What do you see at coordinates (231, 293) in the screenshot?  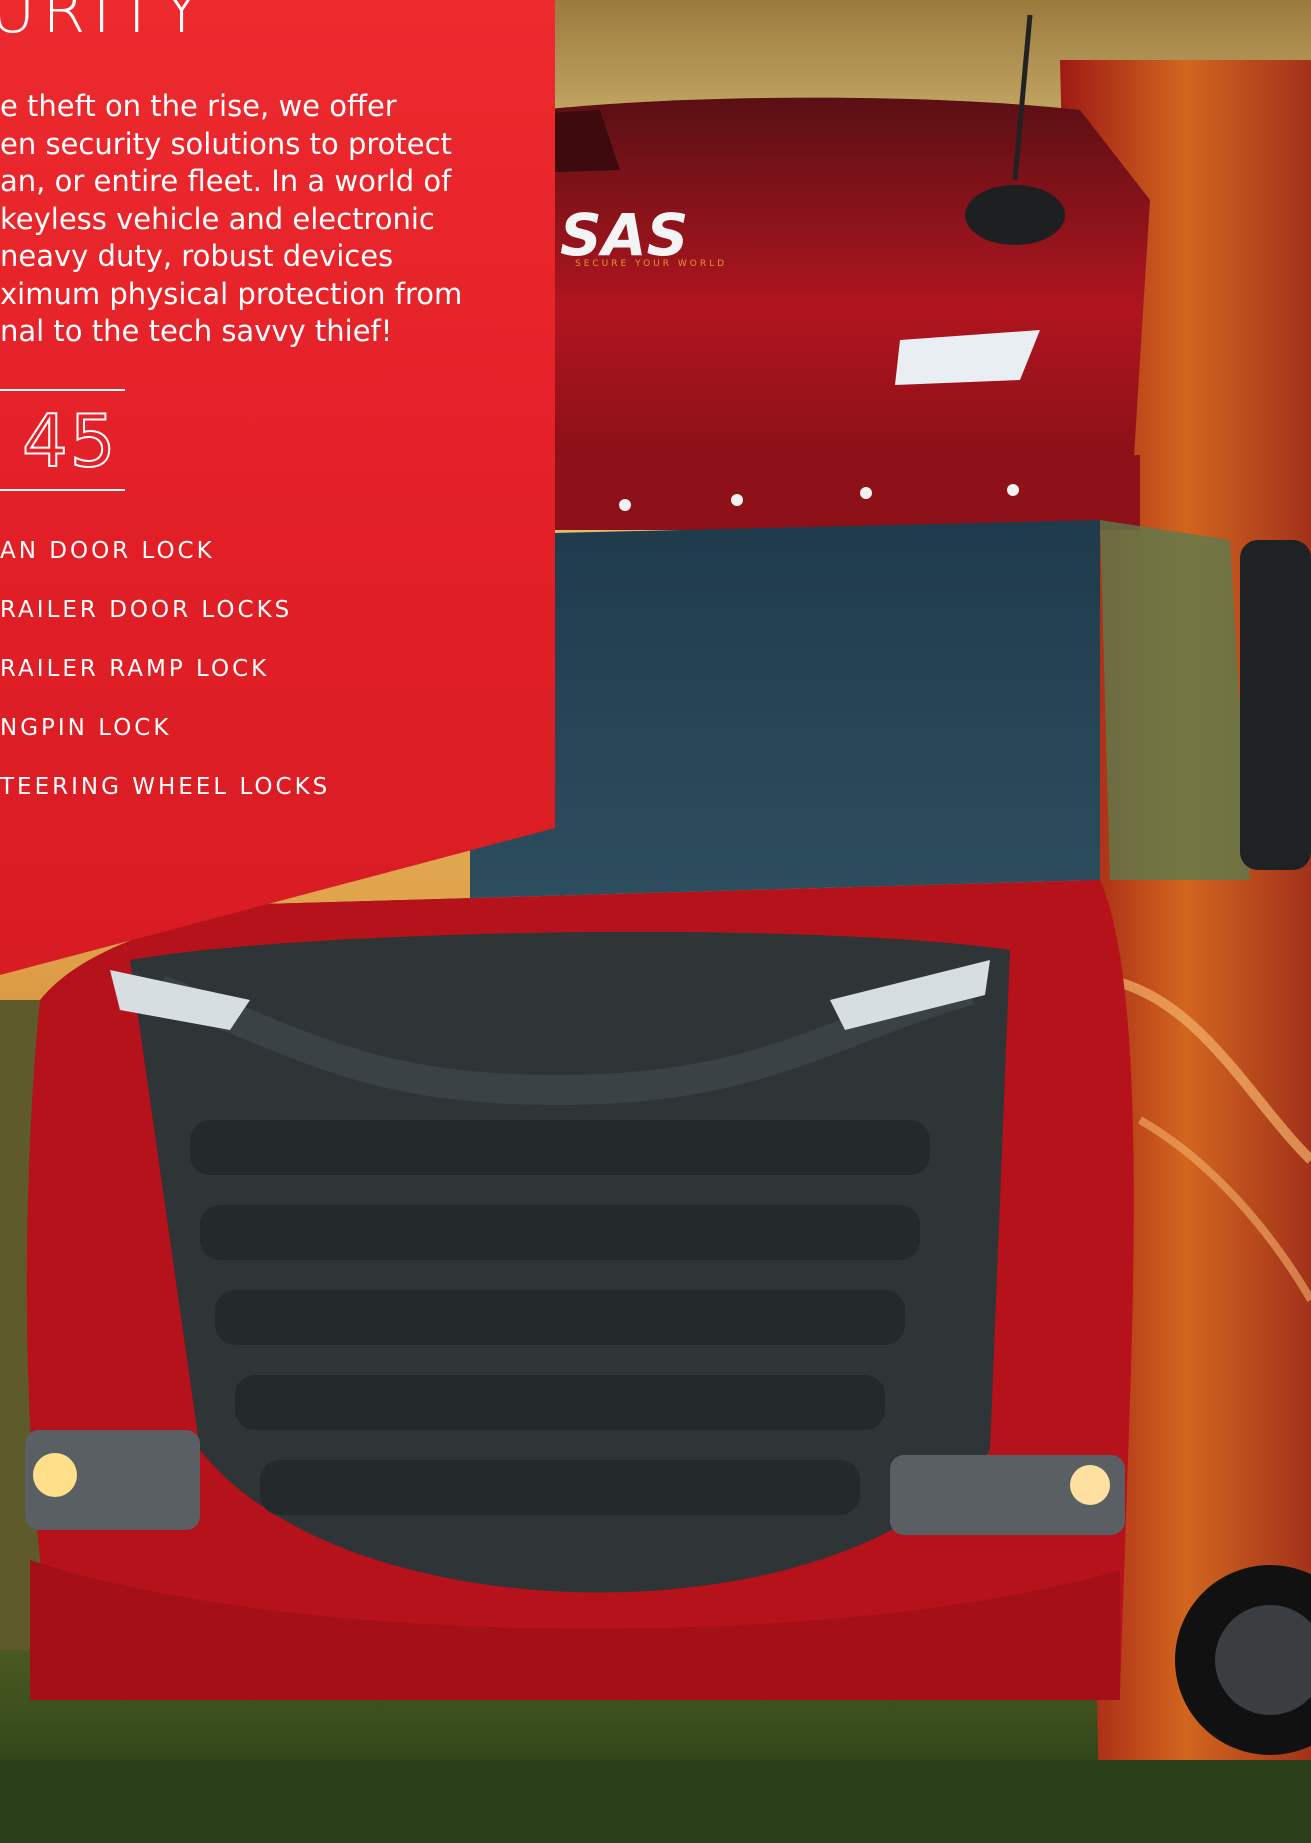 I see `intro-line: ximum physical protection from` at bounding box center [231, 293].